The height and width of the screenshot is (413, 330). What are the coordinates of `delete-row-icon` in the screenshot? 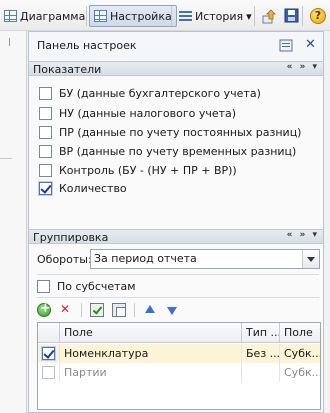 It's located at (66, 309).